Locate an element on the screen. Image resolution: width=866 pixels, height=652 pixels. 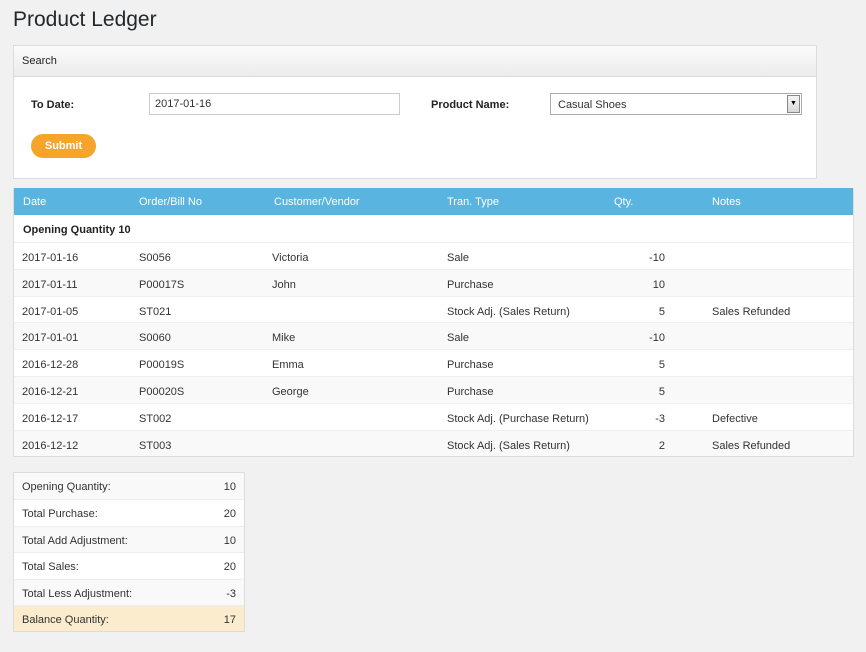
cell-date: 2016-12-17 is located at coordinates (50, 418).